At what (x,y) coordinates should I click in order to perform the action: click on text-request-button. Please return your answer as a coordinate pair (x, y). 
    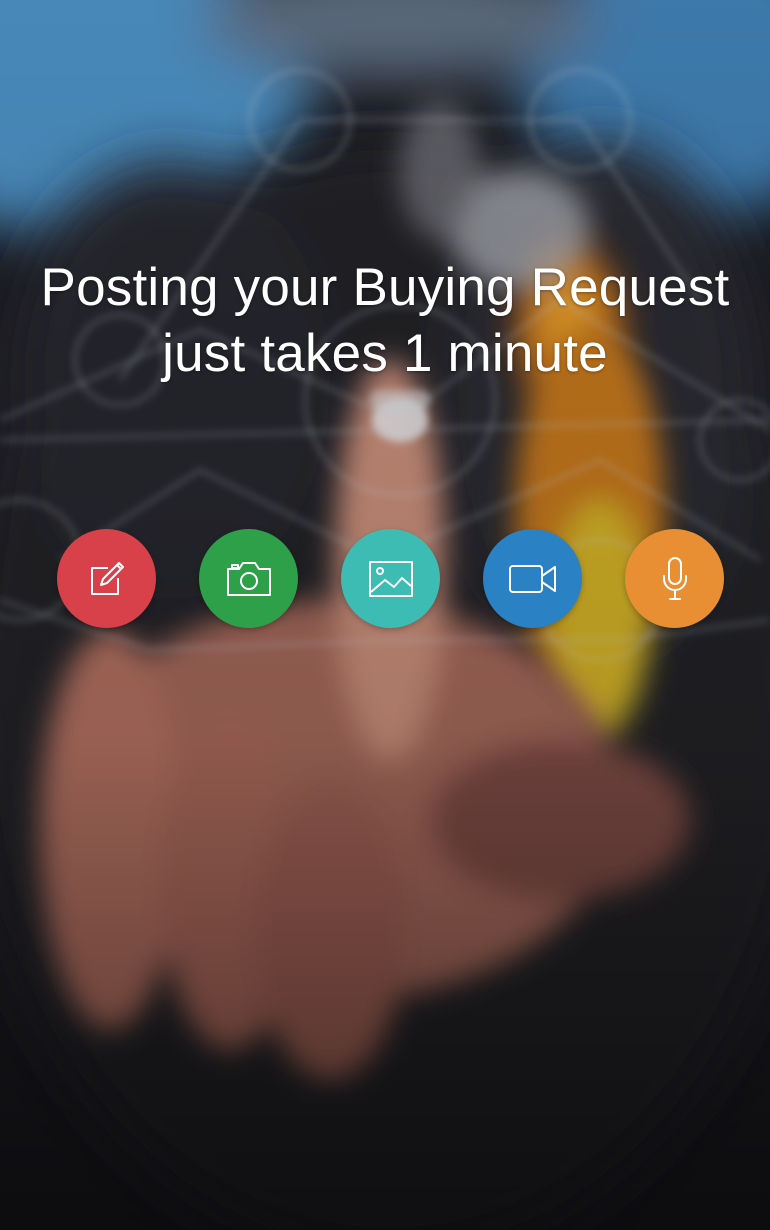
    Looking at the image, I should click on (106, 578).